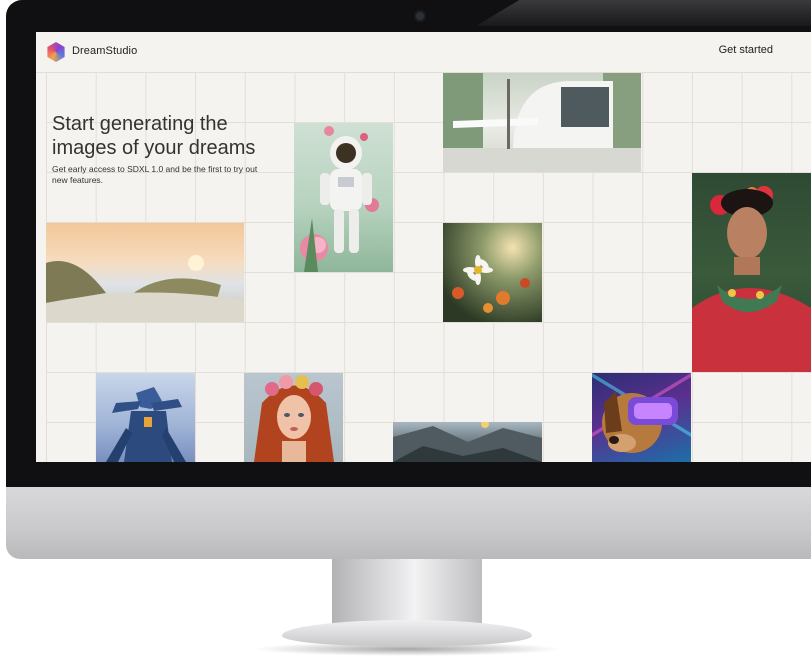 This screenshot has height=665, width=811. What do you see at coordinates (423, 52) in the screenshot?
I see `top-navigation-bar: DreamStudio Get started` at bounding box center [423, 52].